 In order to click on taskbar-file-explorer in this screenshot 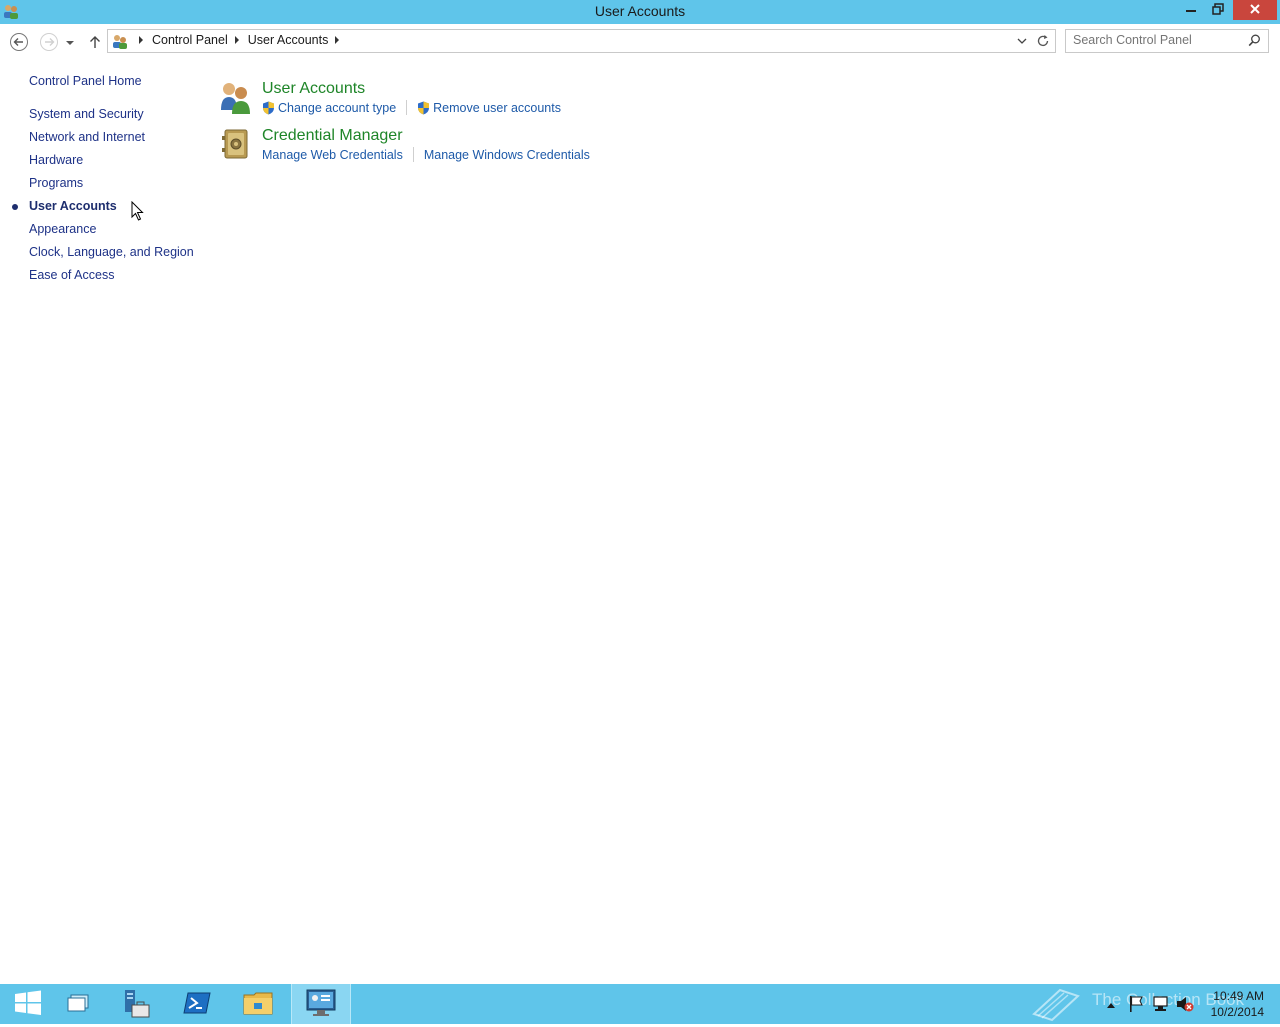, I will do `click(258, 1004)`.